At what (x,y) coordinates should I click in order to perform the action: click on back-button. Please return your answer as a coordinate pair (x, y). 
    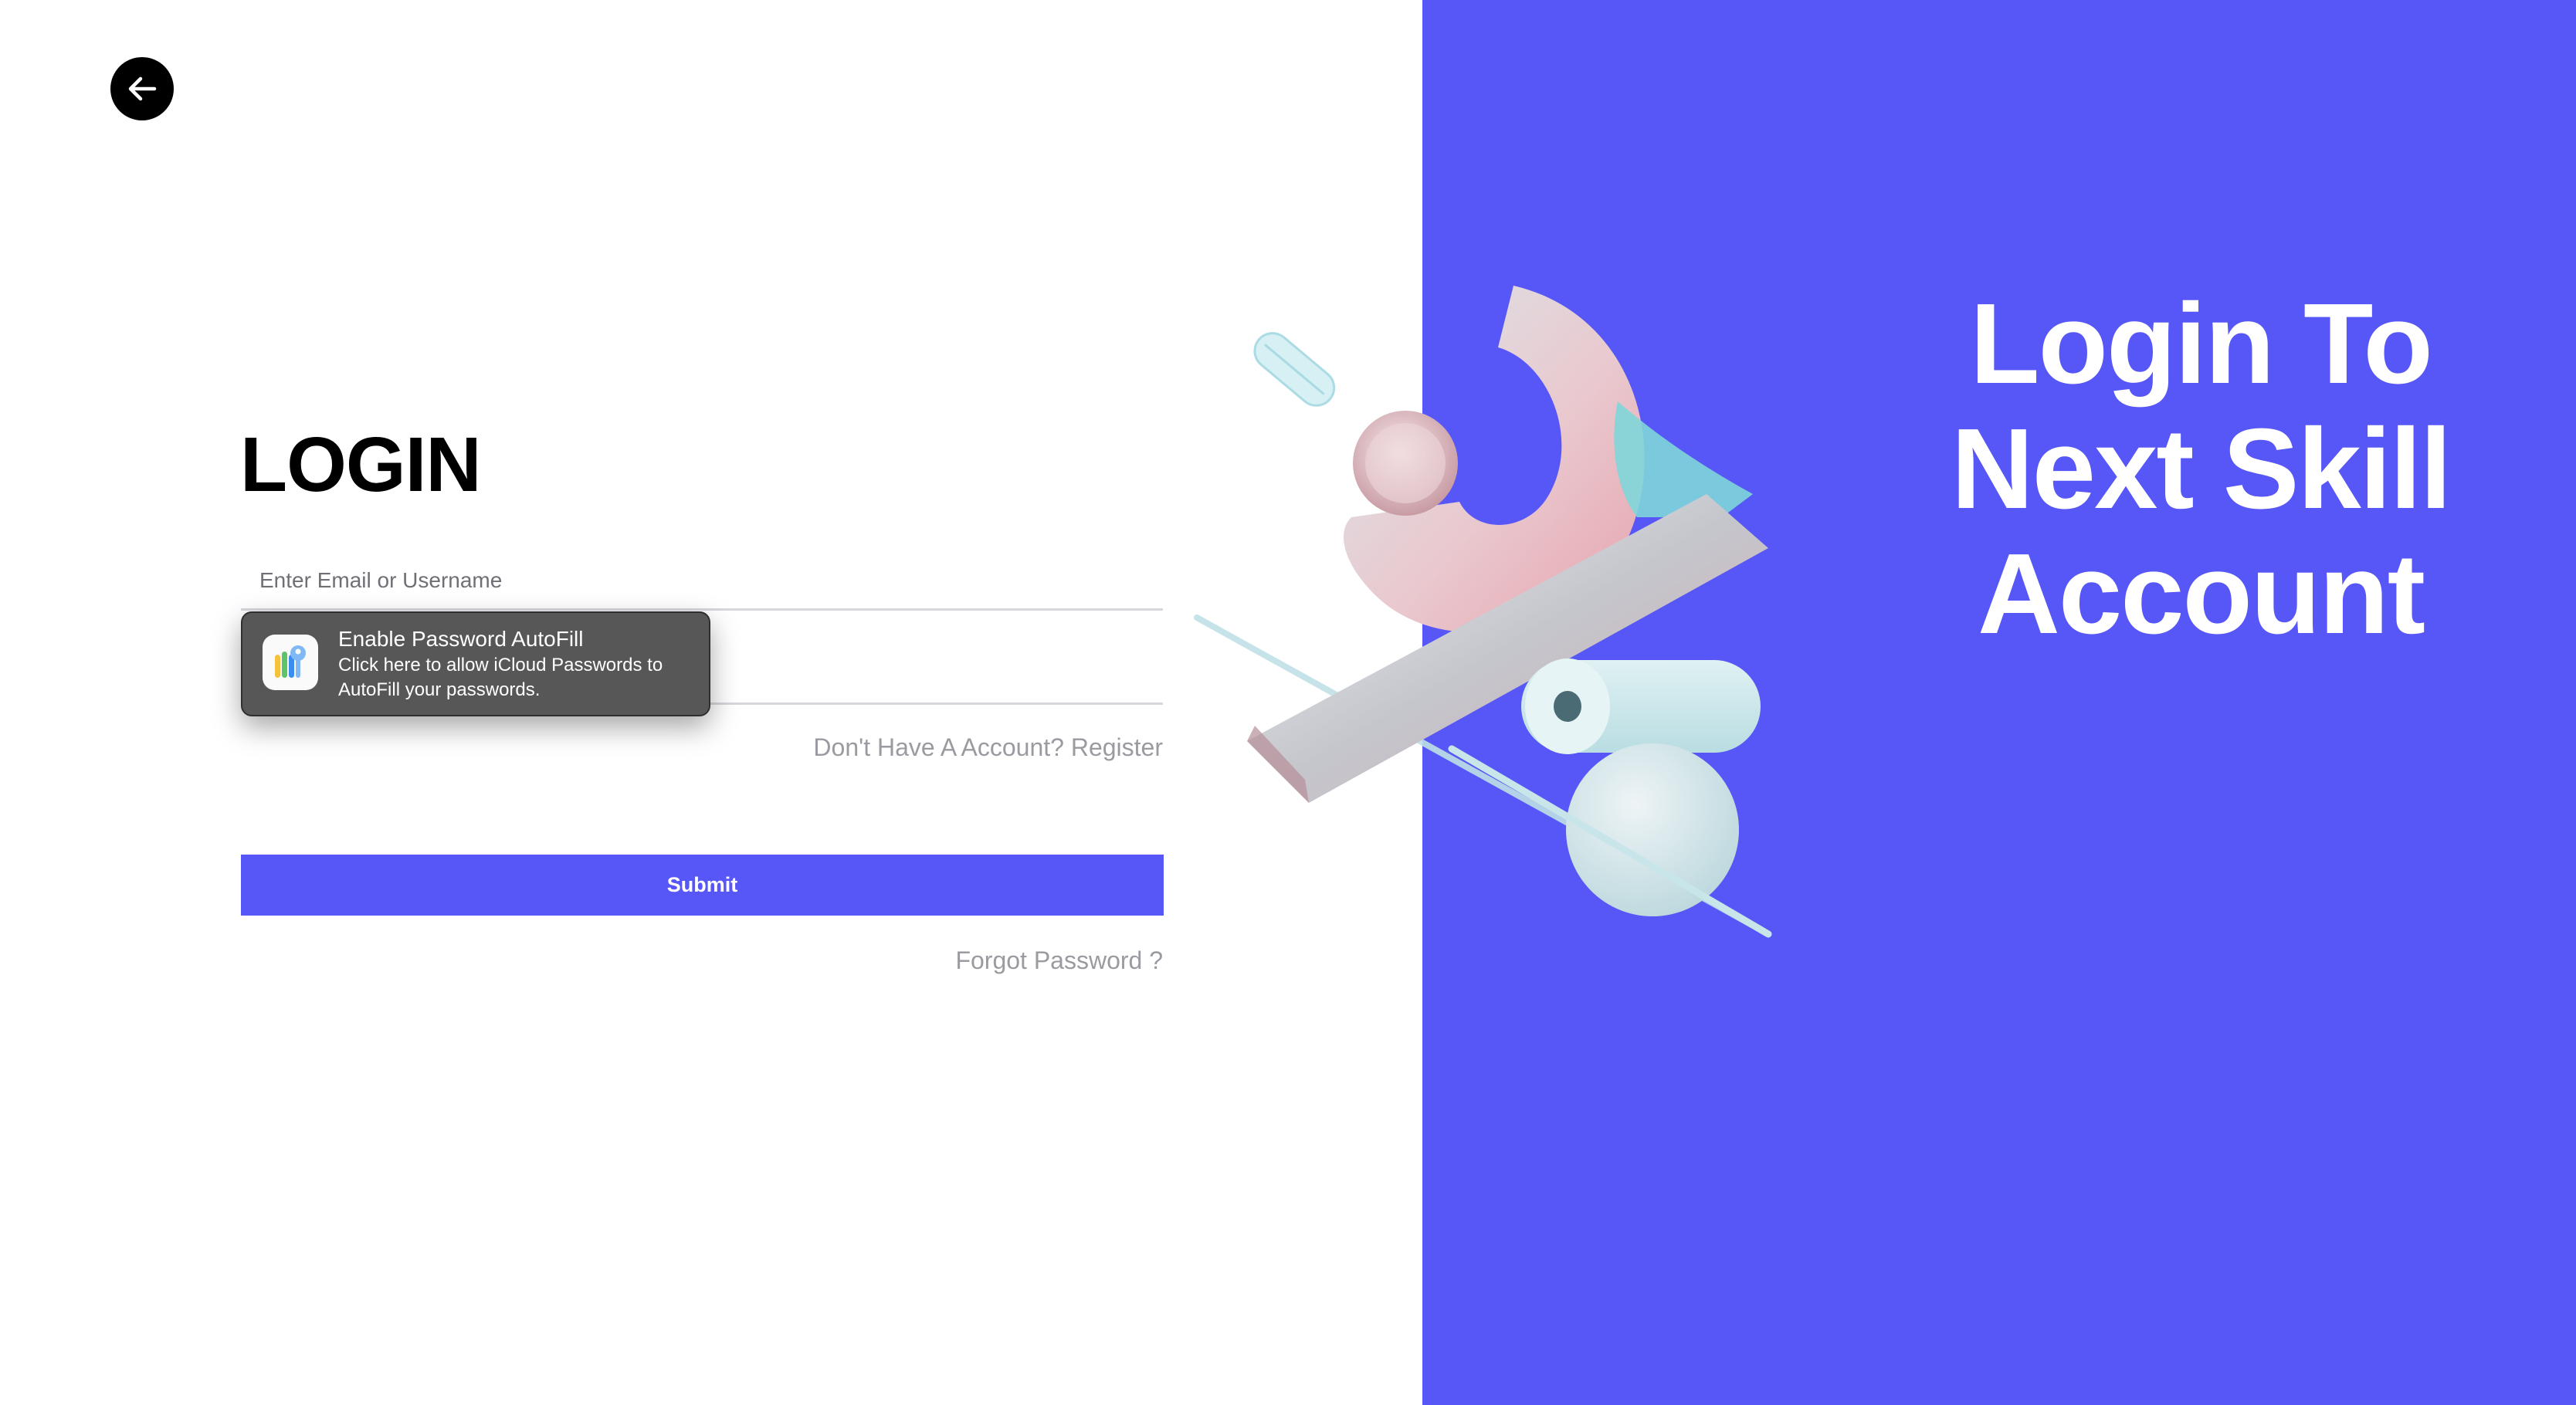
    Looking at the image, I should click on (142, 88).